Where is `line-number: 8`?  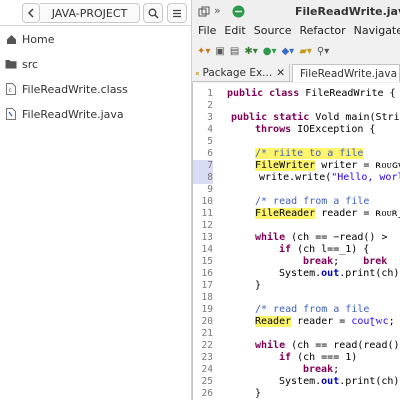 line-number: 8 is located at coordinates (203, 178).